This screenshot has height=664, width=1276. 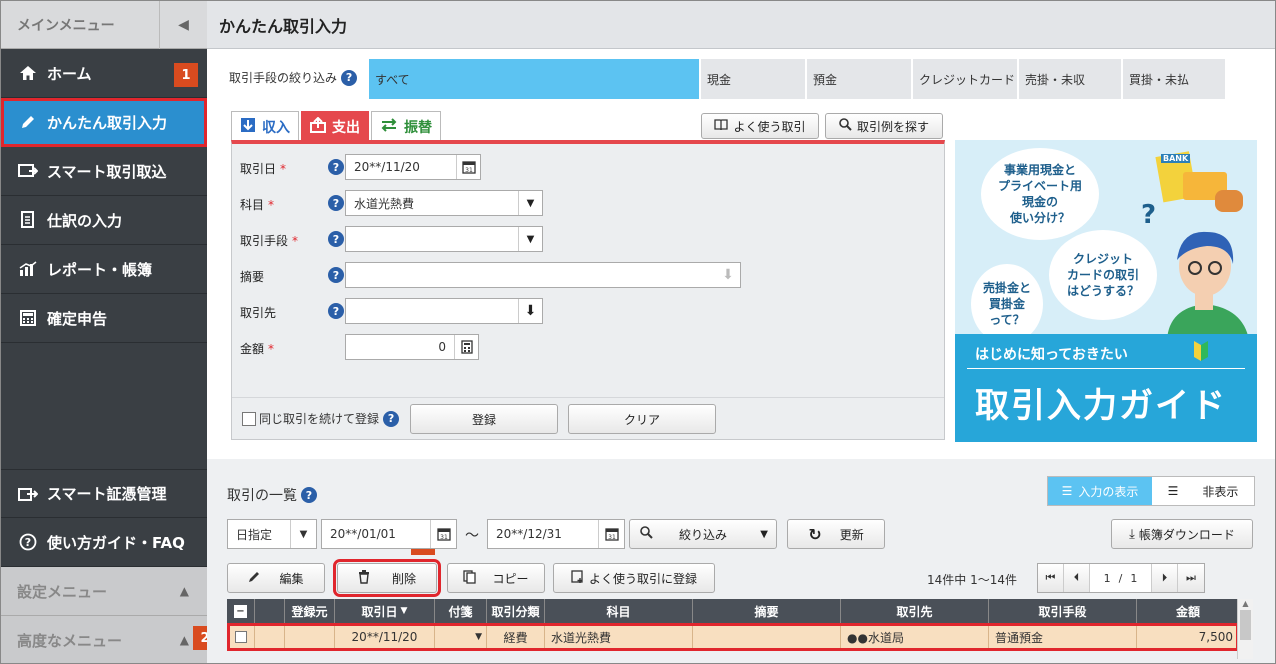 What do you see at coordinates (461, 611) in the screenshot?
I see `column-header-tag: 付箋` at bounding box center [461, 611].